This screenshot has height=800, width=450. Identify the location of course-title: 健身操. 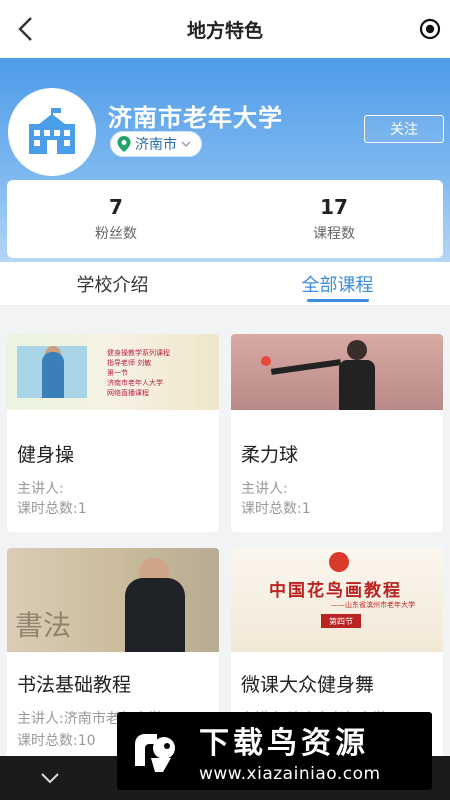
(46, 455).